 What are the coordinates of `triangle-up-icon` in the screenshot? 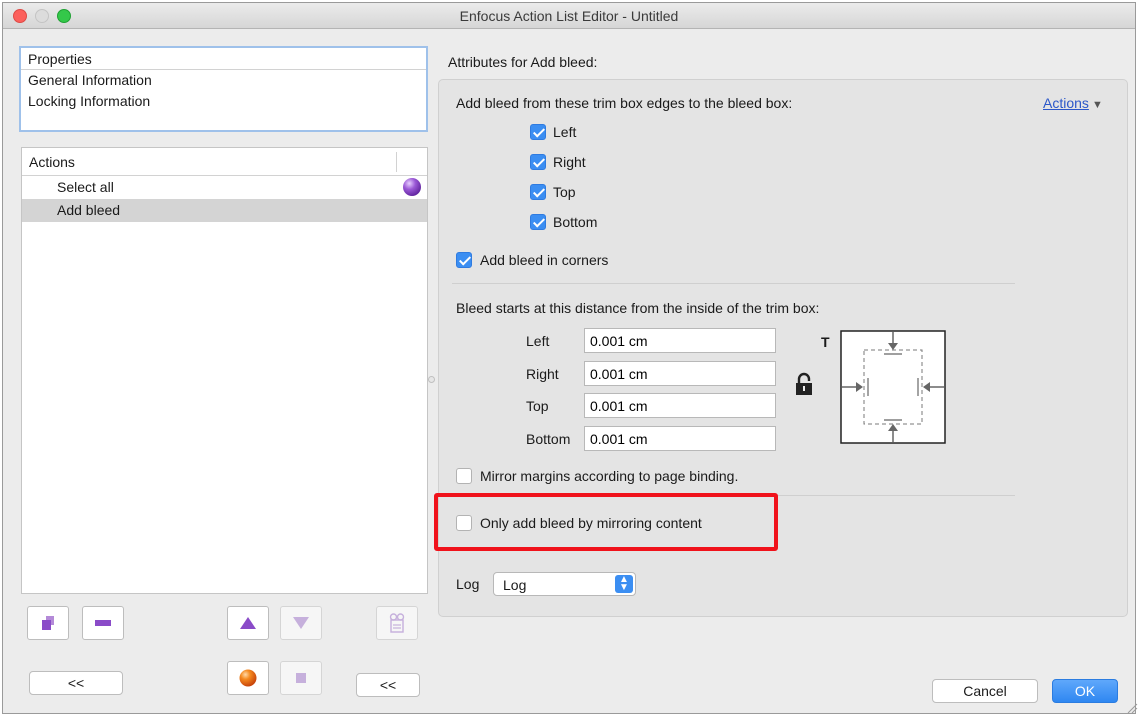 It's located at (248, 623).